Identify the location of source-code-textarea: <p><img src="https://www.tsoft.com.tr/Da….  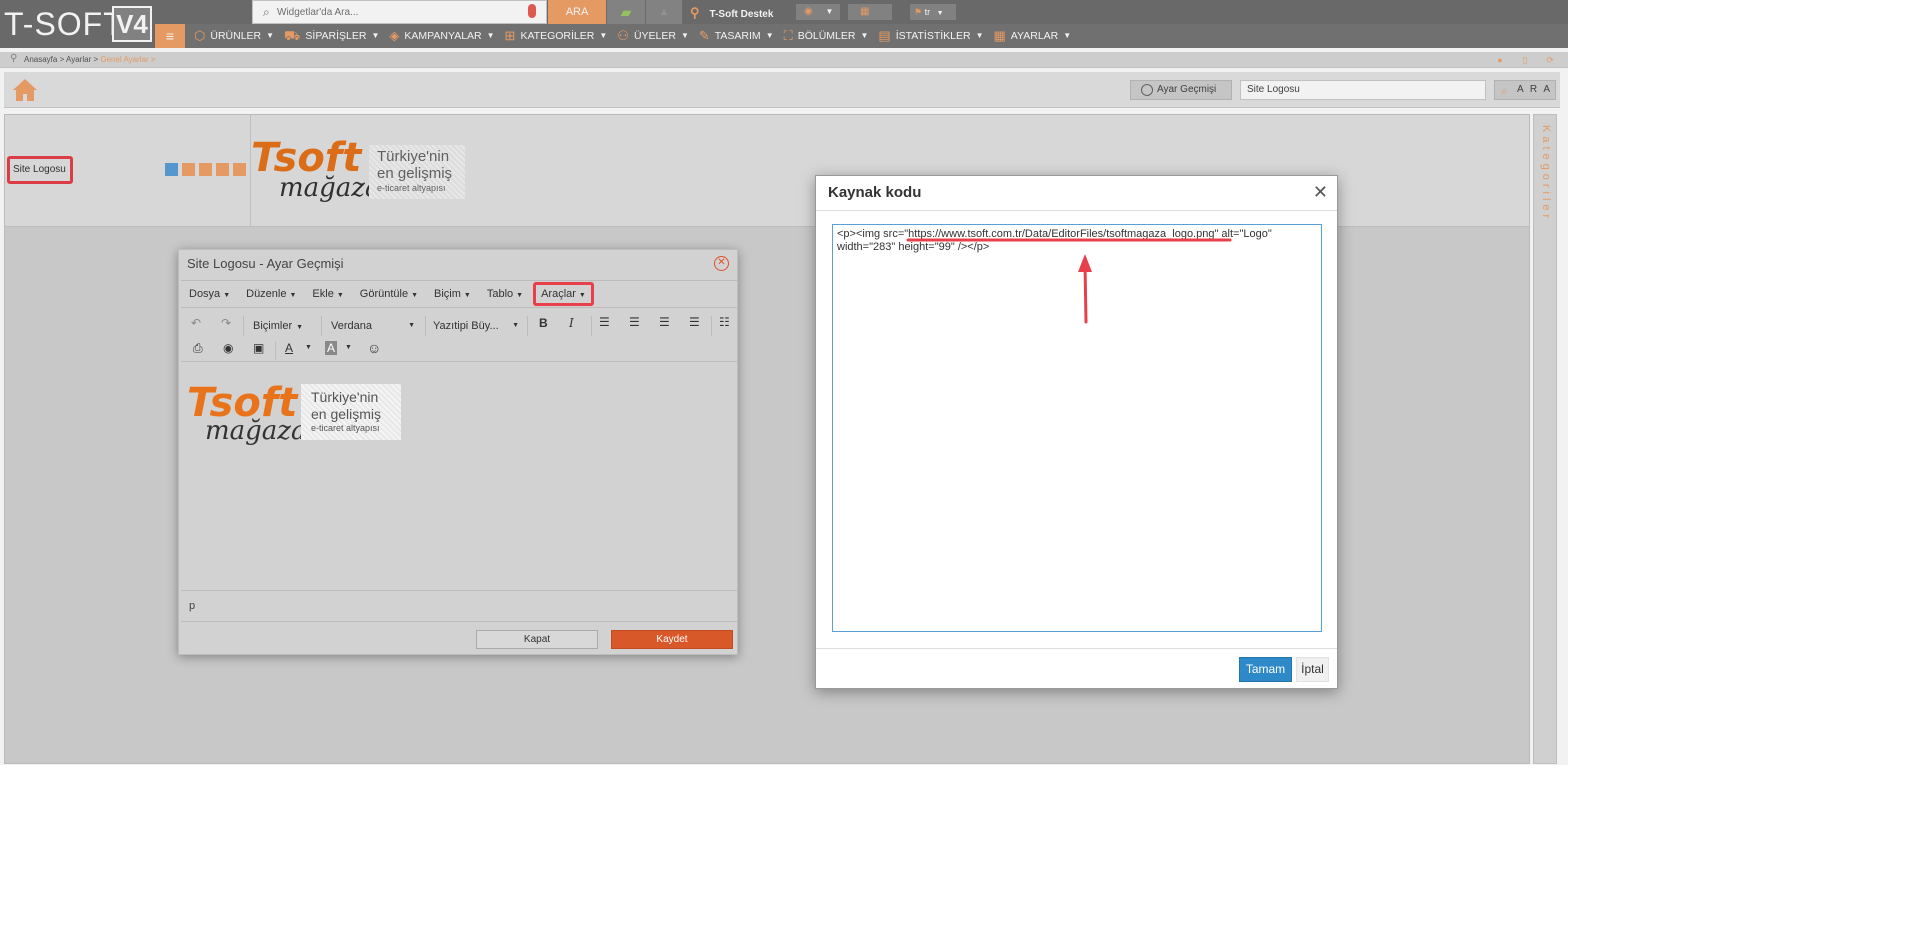
(1077, 428).